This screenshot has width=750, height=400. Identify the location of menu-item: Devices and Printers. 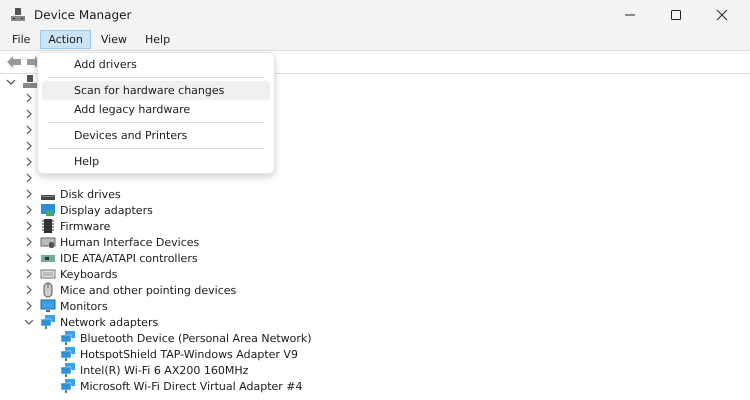
(156, 135).